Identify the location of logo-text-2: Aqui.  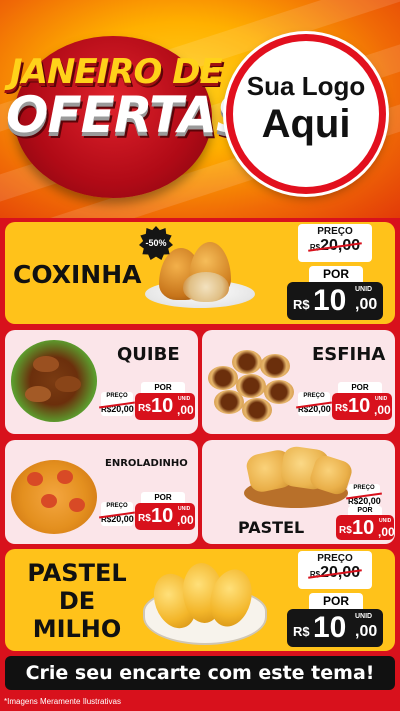
(306, 124).